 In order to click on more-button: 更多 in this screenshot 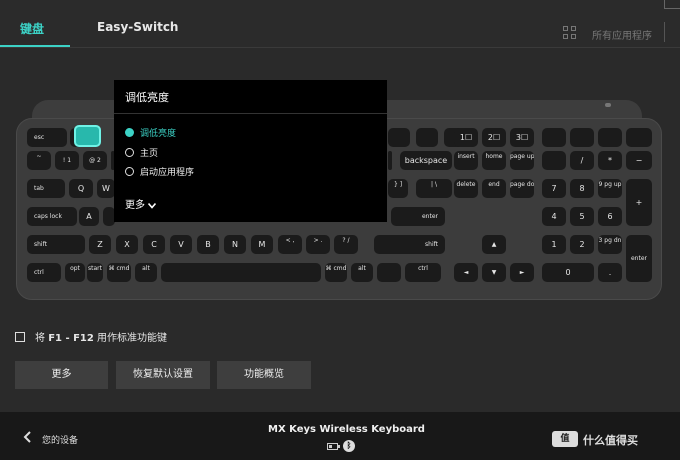, I will do `click(61, 375)`.